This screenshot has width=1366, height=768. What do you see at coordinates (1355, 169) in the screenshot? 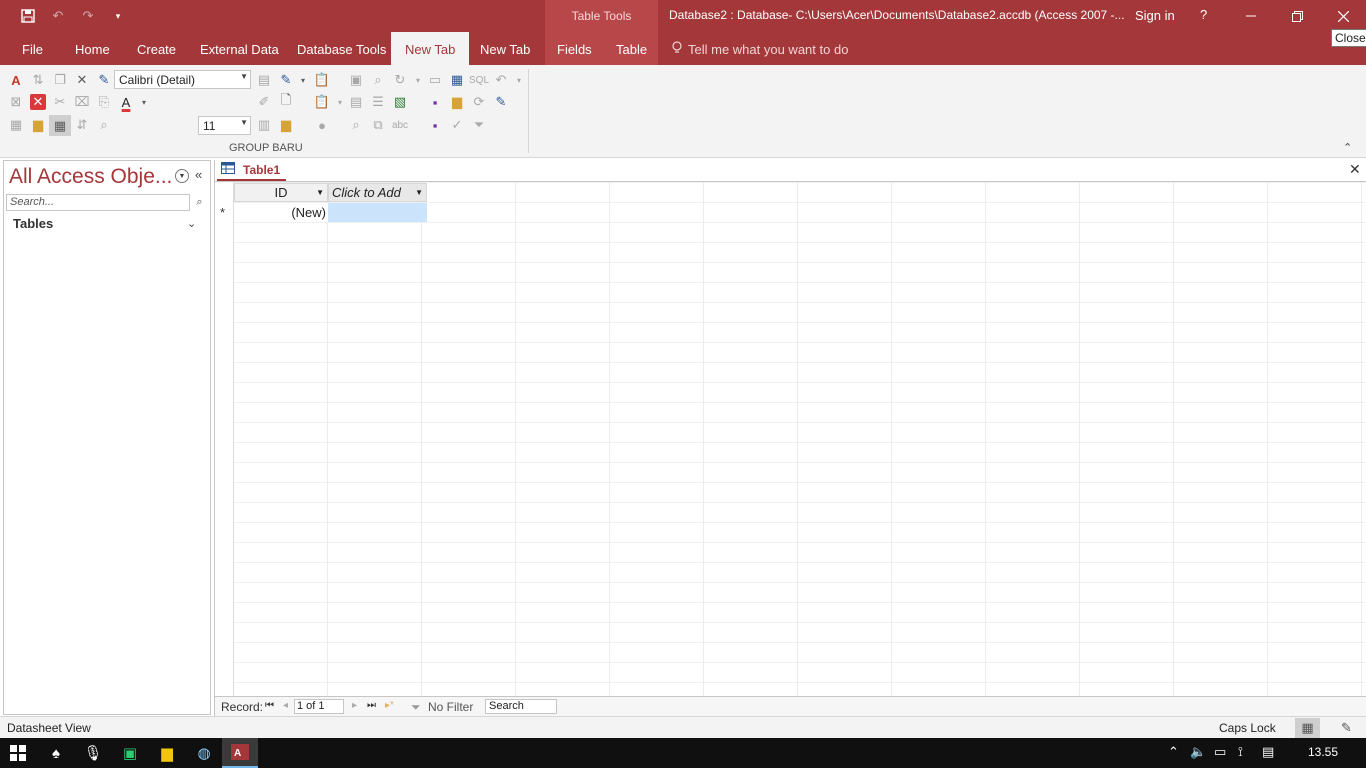
I see `close-document-icon: ✕` at bounding box center [1355, 169].